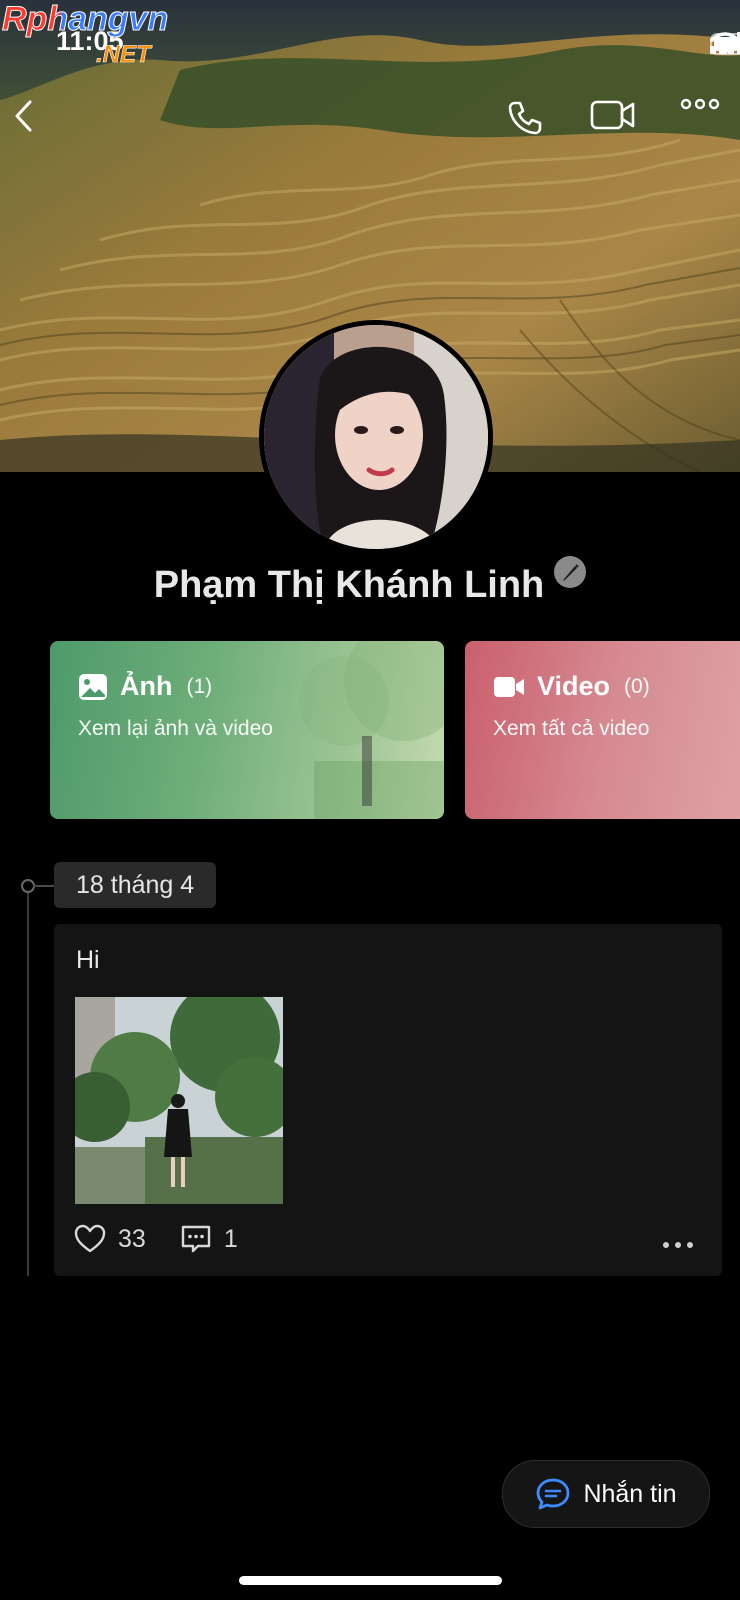  I want to click on timeline-line, so click(28, 1081).